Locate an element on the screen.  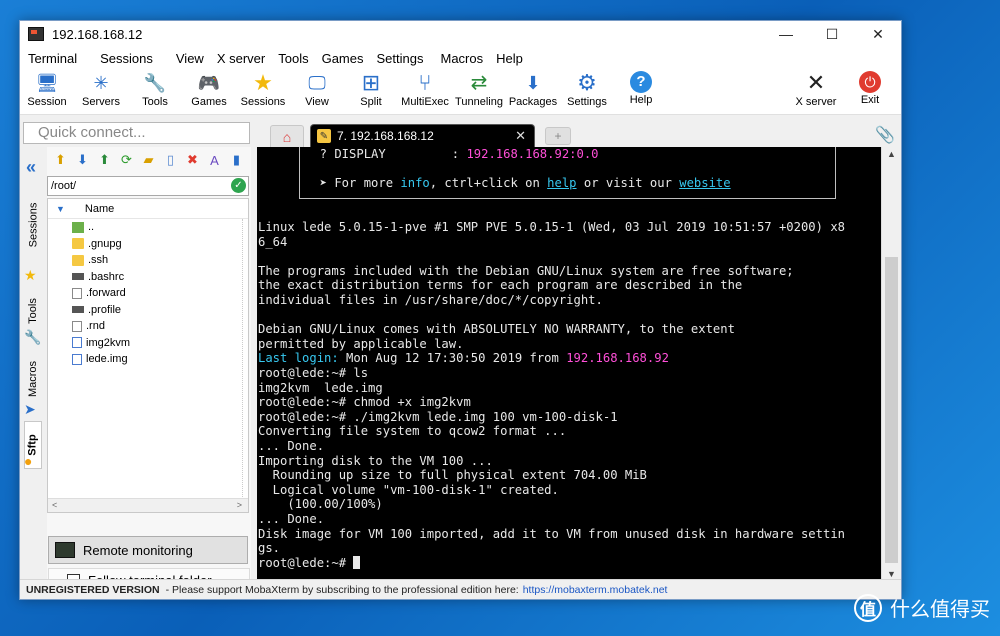
terminal-scrollbar: ▲ ▼ is located at coordinates (891, 364).